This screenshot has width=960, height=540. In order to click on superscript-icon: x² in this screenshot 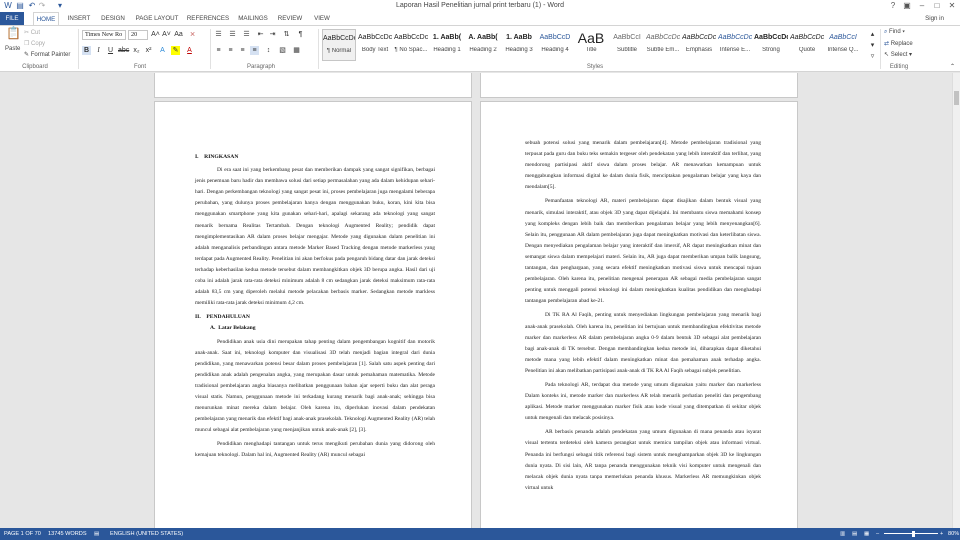, I will do `click(148, 50)`.